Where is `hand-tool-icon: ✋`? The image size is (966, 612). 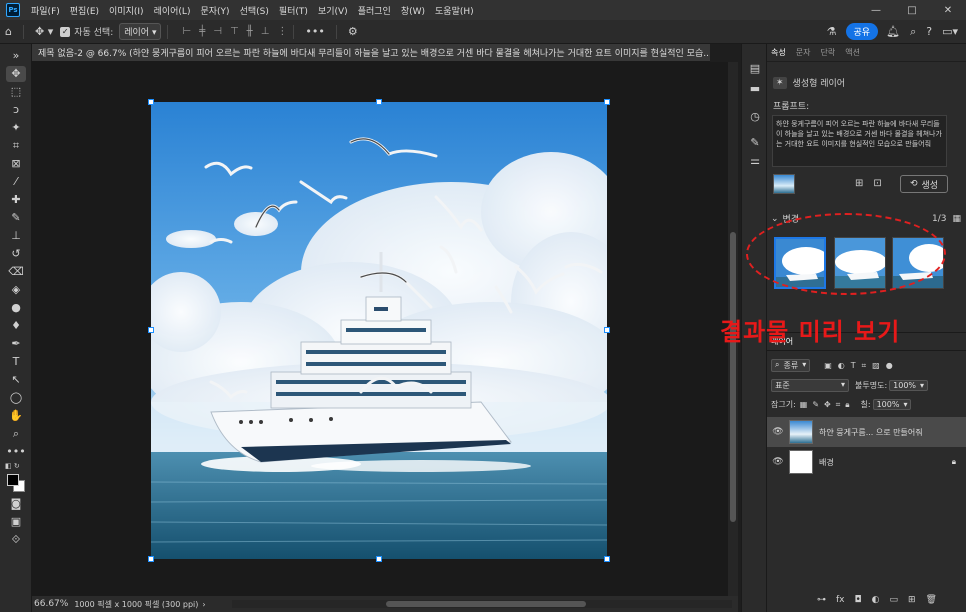 hand-tool-icon: ✋ is located at coordinates (16, 416).